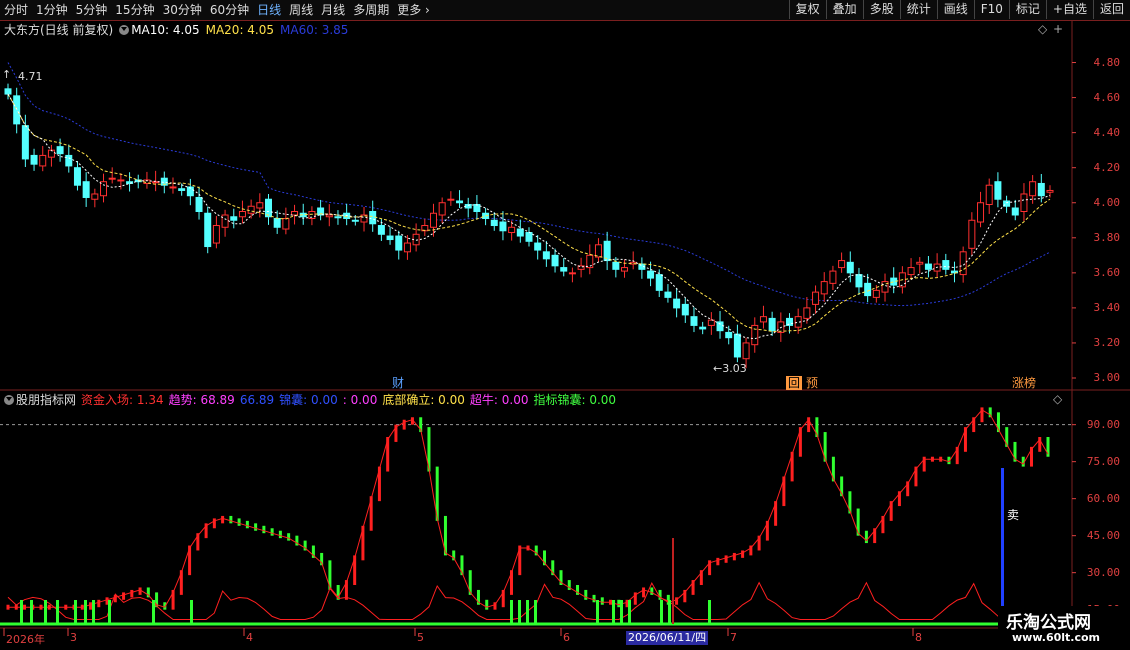  Describe the element at coordinates (1103, 424) in the screenshot. I see `indicator-y-label: 90.00` at that location.